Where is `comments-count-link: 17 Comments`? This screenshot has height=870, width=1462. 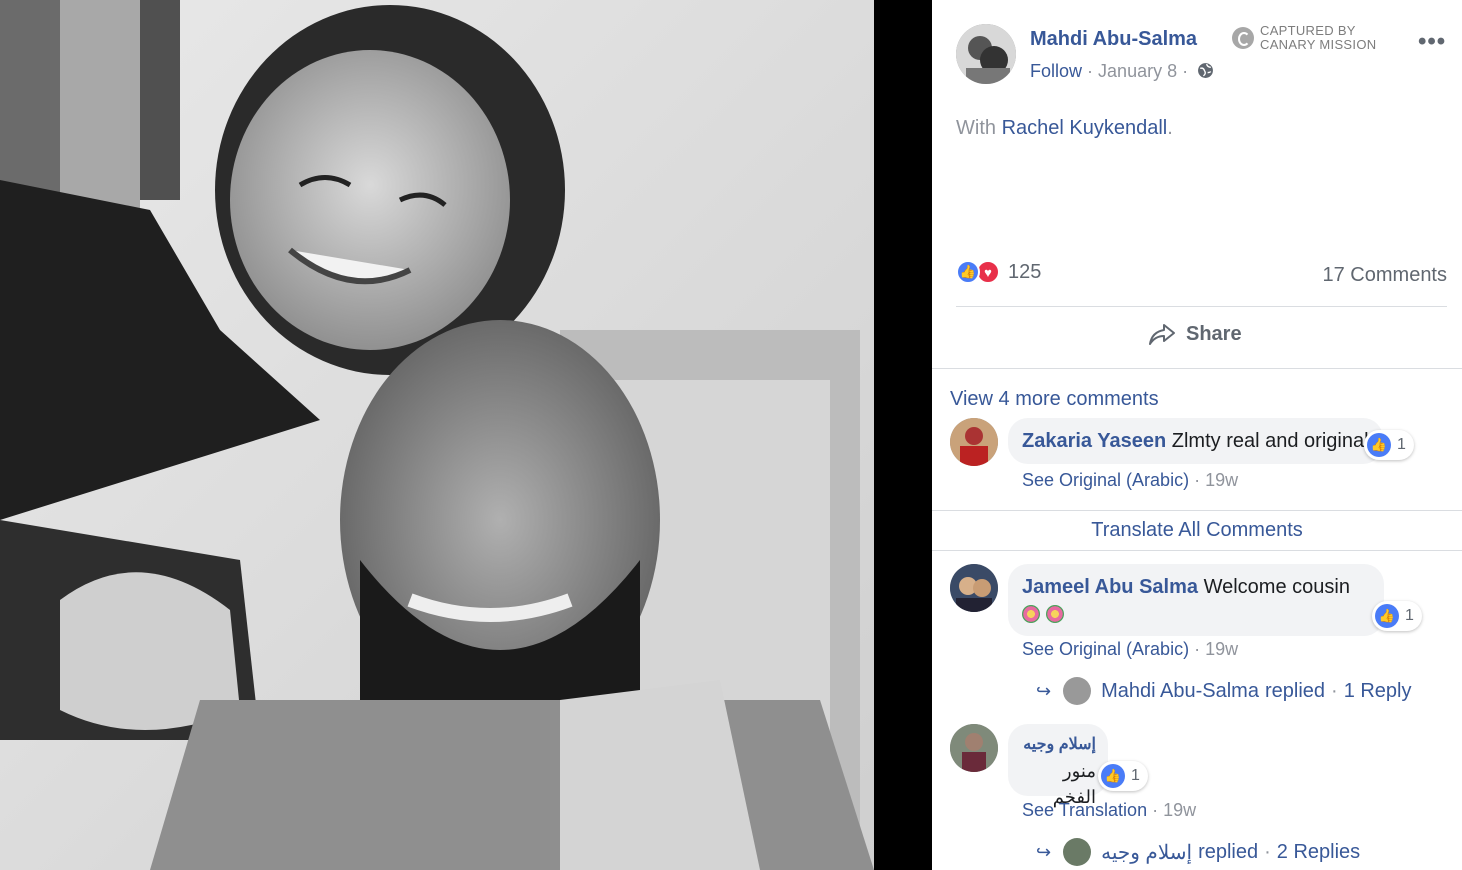
comments-count-link: 17 Comments is located at coordinates (1385, 275).